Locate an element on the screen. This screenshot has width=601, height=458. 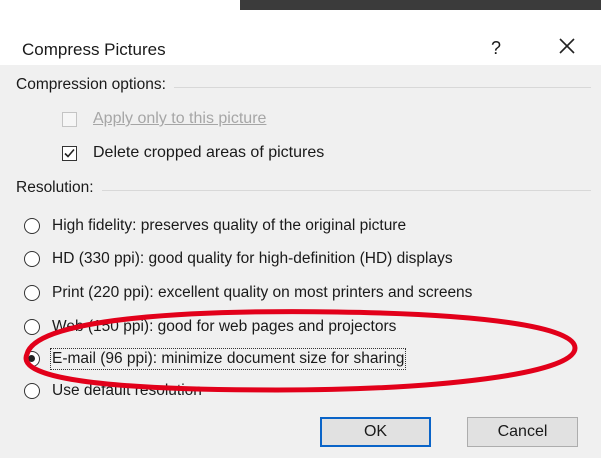
radio-label: Use default resolution is located at coordinates (127, 390).